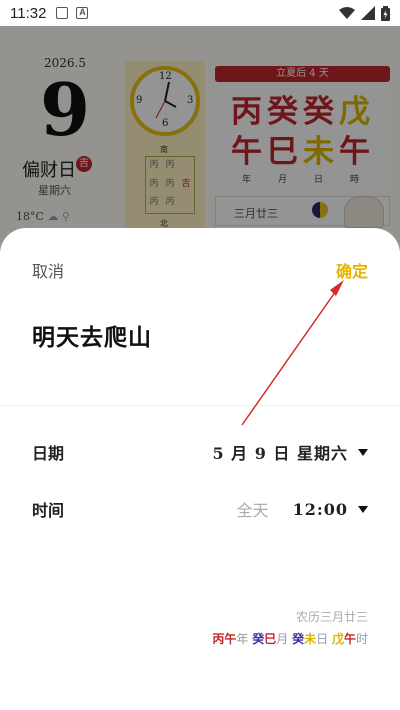 The image size is (400, 710). I want to click on ganzhi-line: 丙午年 癸巳月 癸未日 戊午时, so click(290, 638).